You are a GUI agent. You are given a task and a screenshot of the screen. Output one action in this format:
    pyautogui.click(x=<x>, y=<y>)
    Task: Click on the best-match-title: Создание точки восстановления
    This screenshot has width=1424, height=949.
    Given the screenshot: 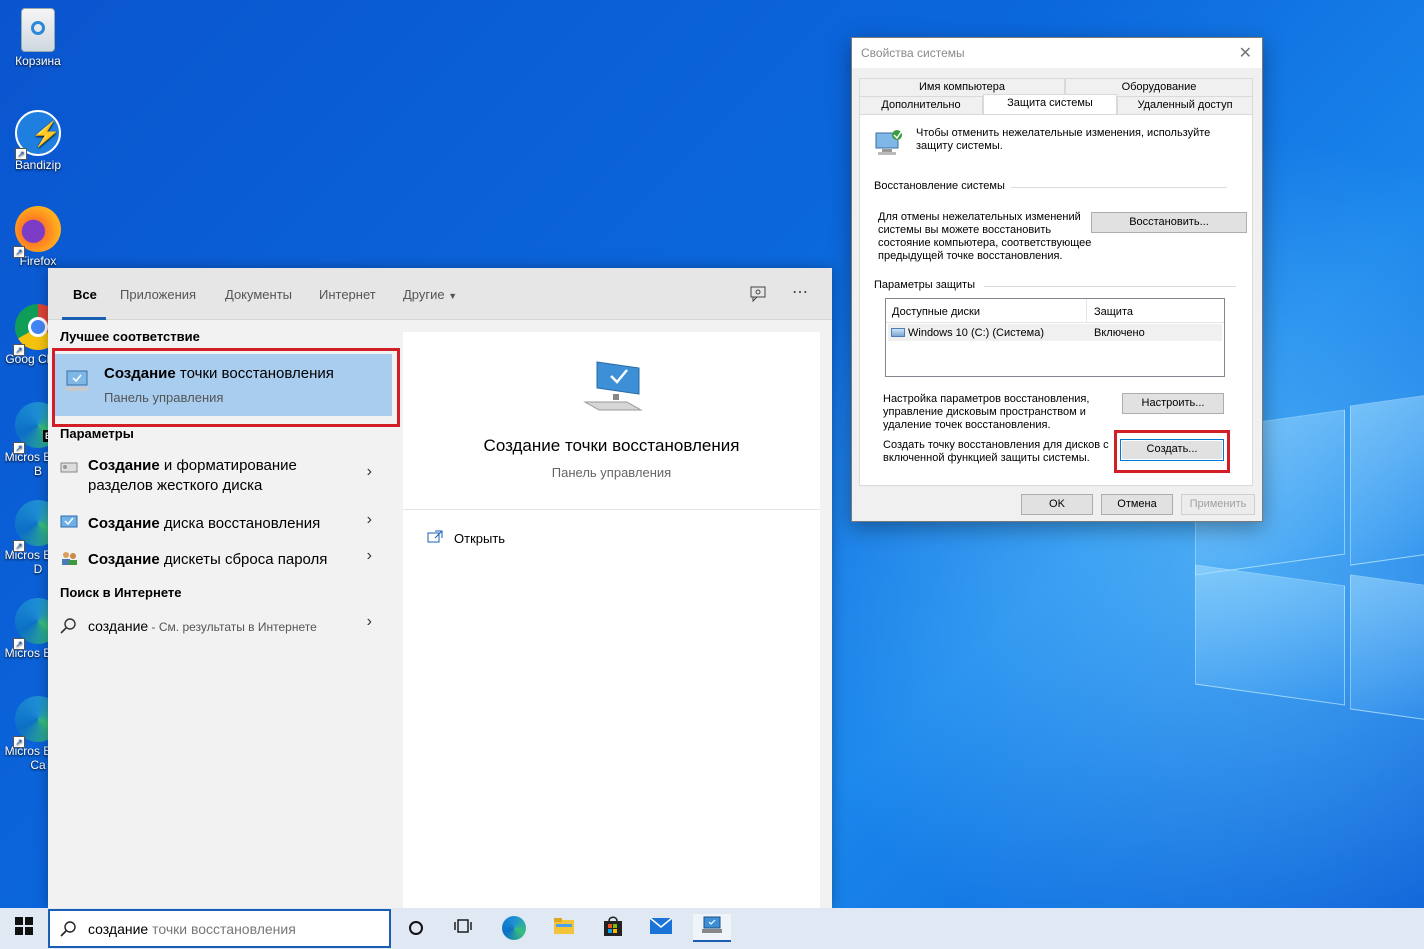 What is the action you would take?
    pyautogui.click(x=219, y=373)
    